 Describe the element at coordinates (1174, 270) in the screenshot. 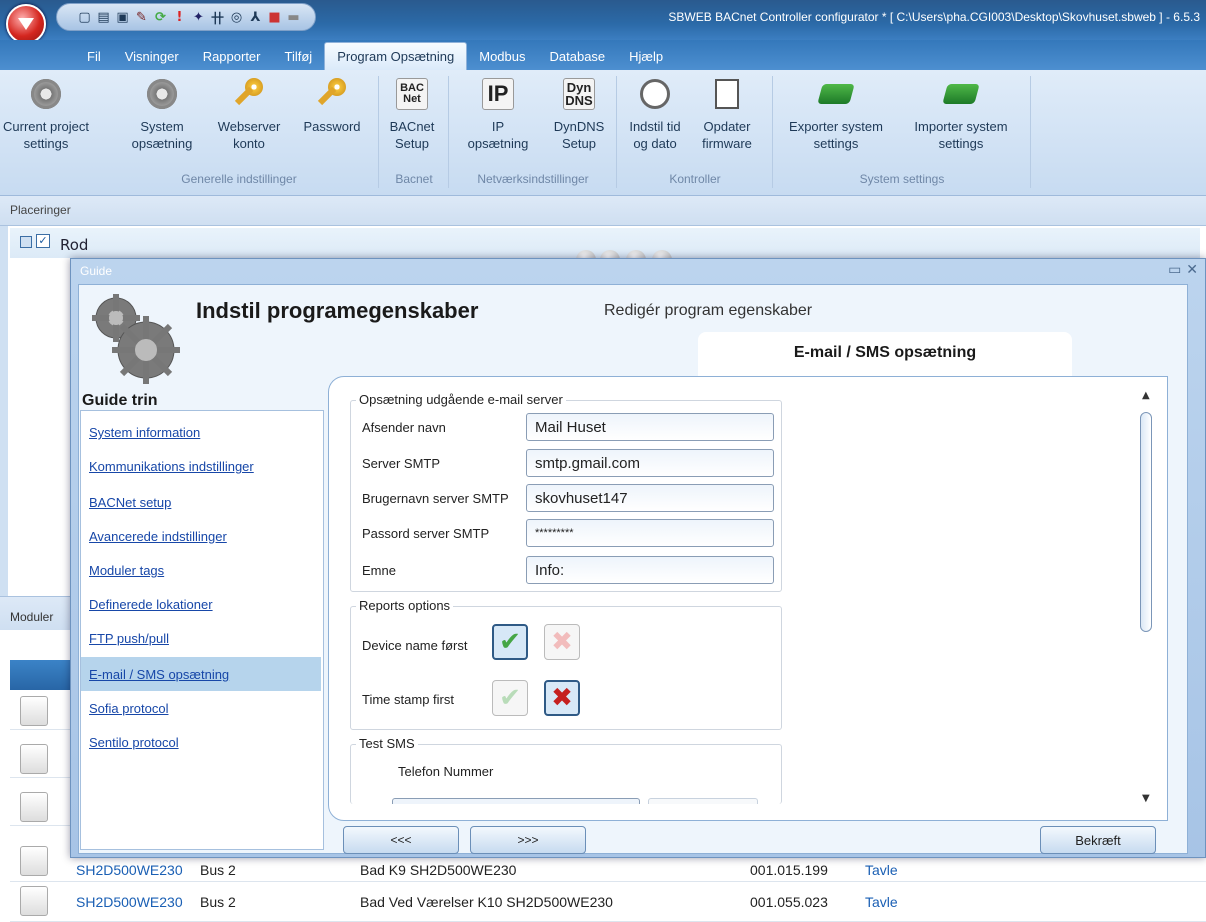

I see `maximize-icon: ▭` at that location.